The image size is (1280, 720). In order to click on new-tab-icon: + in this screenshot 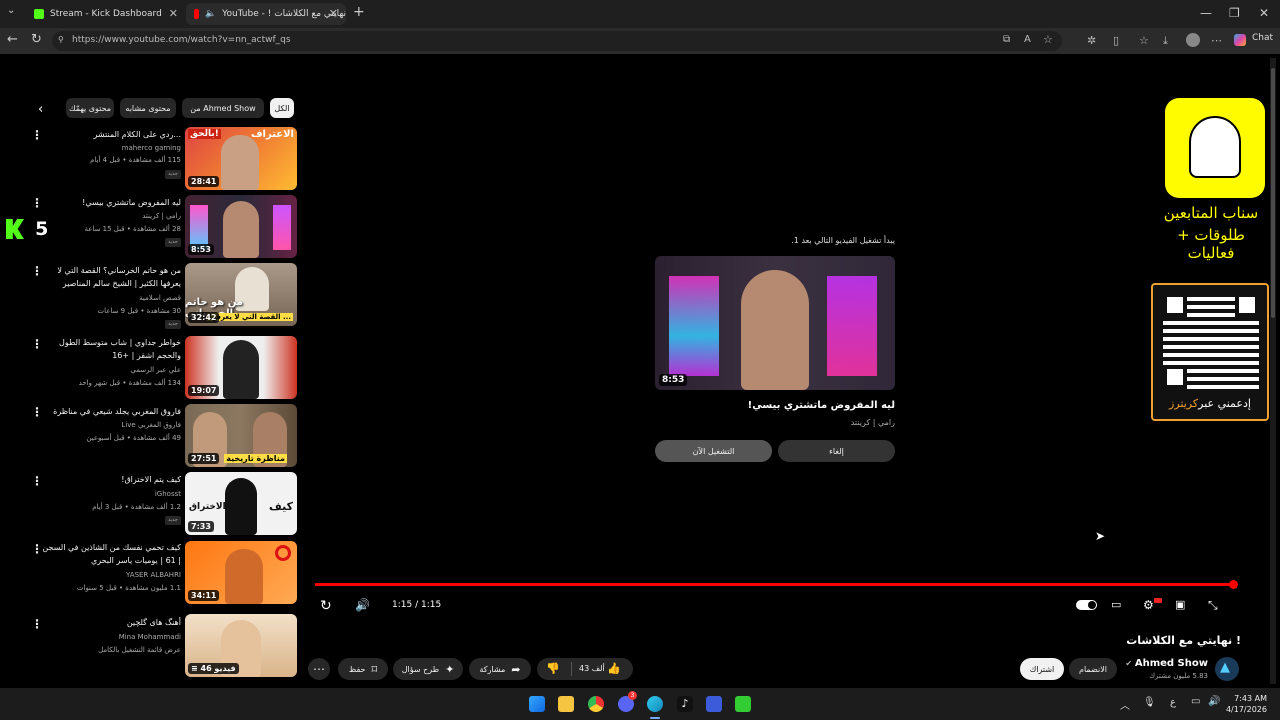, I will do `click(359, 12)`.